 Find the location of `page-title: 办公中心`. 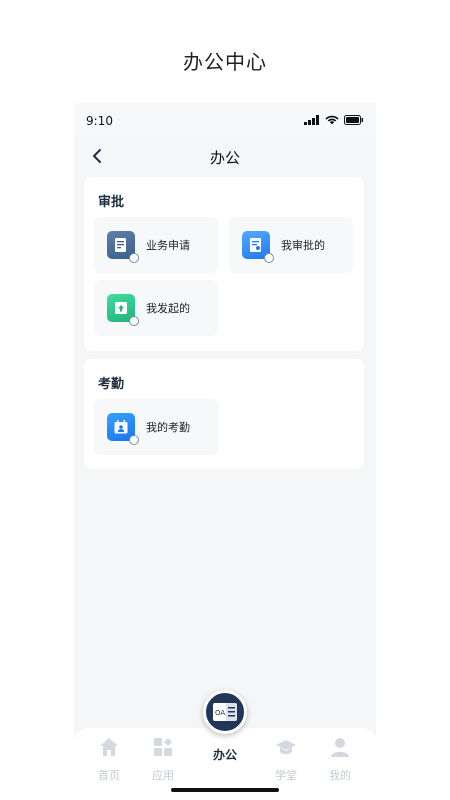

page-title: 办公中心 is located at coordinates (225, 62).